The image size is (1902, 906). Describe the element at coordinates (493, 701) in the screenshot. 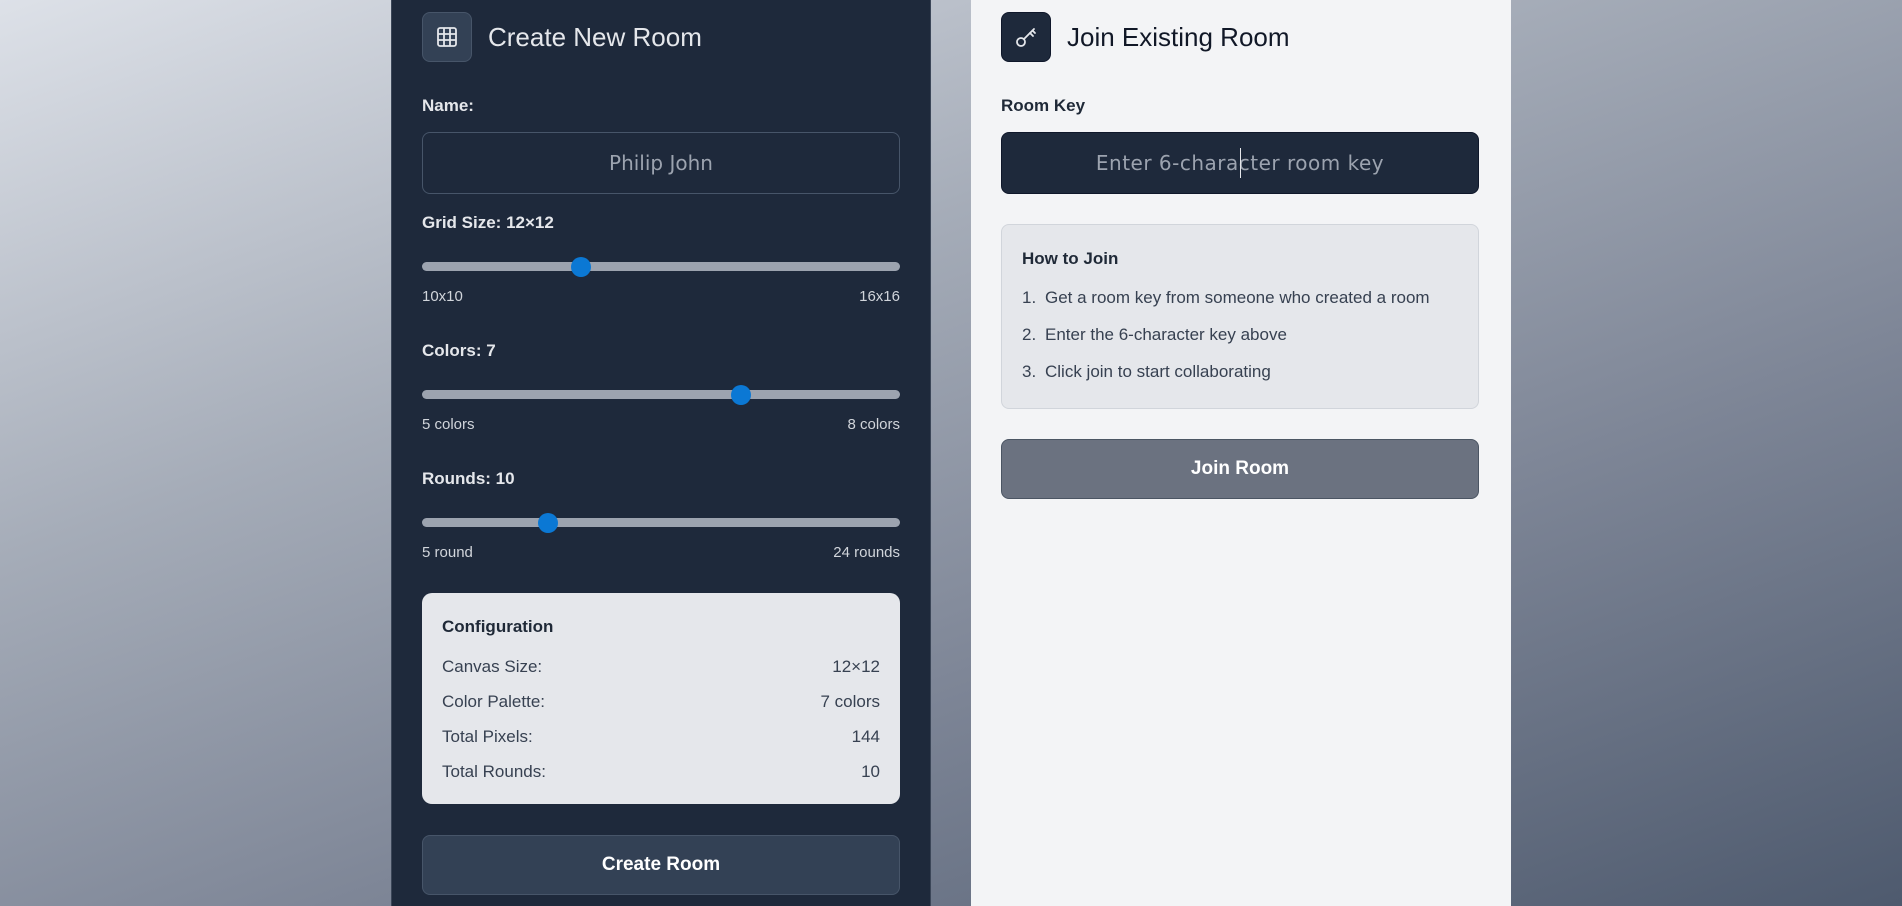

I see `config-key: Color Palette:` at that location.